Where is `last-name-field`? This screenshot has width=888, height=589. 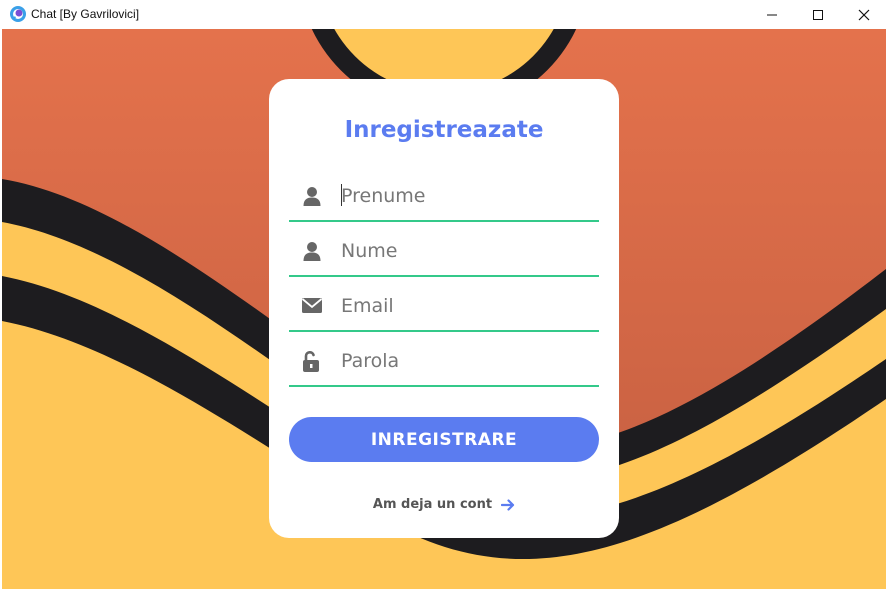
last-name-field is located at coordinates (444, 254).